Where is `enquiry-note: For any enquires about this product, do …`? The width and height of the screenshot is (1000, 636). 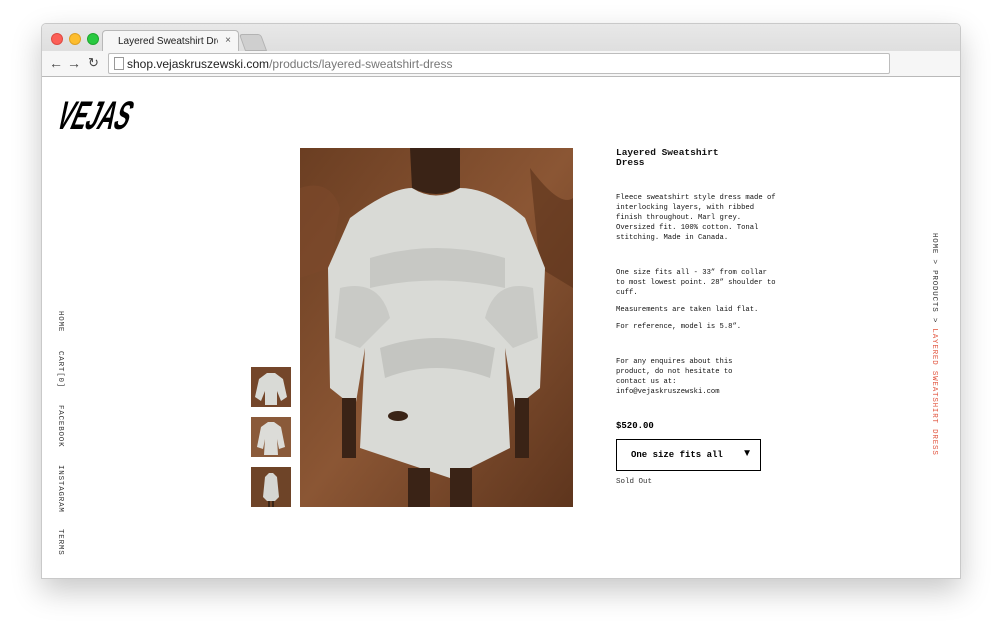
enquiry-note: For any enquires about this product, do … is located at coordinates (674, 377).